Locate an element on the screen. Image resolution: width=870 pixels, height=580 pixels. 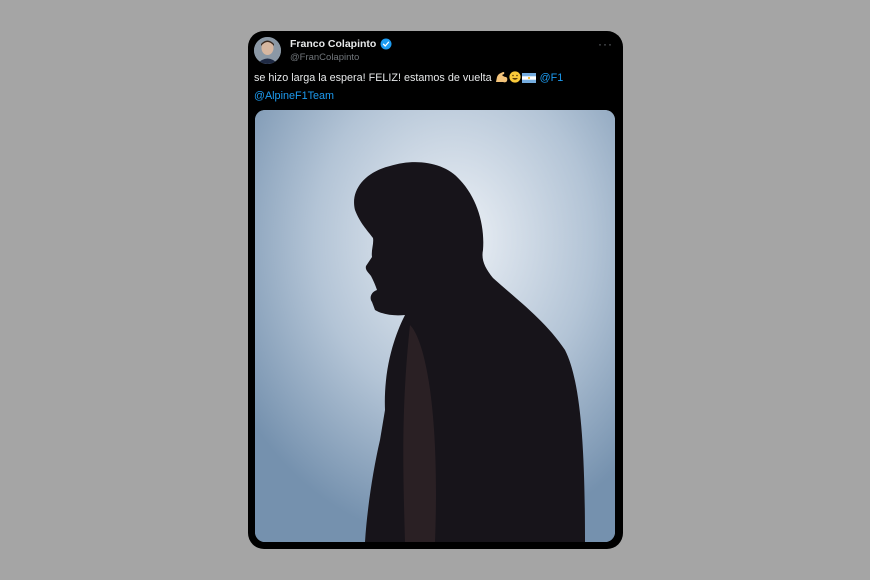
flexed-biceps-emoji is located at coordinates (501, 80).